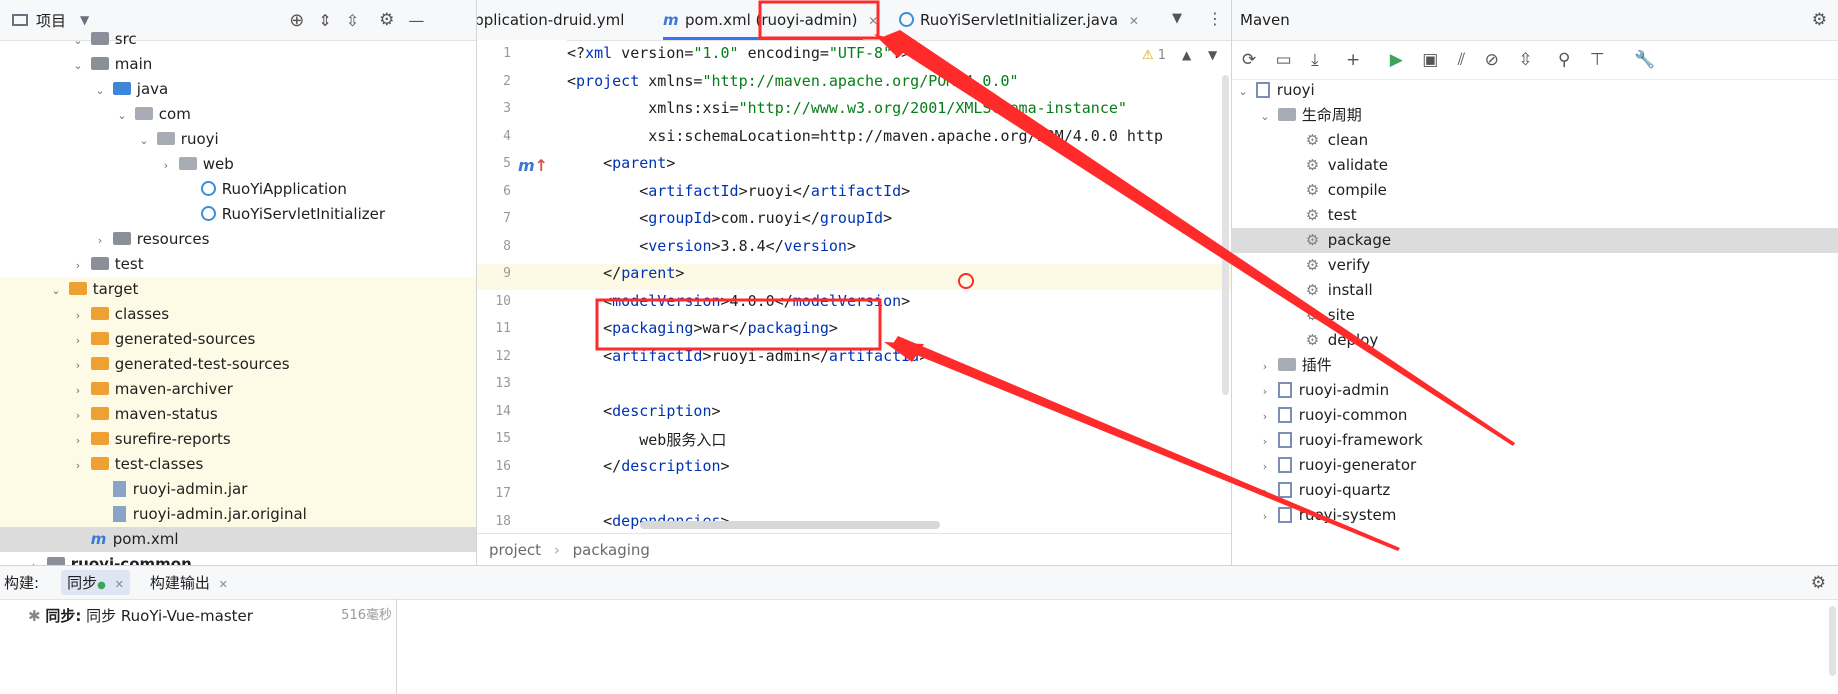 This screenshot has height=694, width=1838. Describe the element at coordinates (1146, 443) in the screenshot. I see `annotation-arrow-to-packaging` at that location.